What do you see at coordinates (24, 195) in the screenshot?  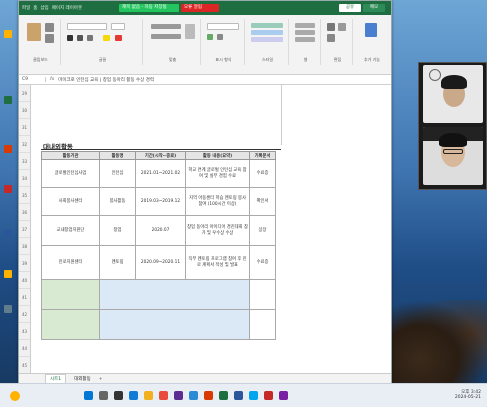 I see `row-number: 35` at bounding box center [24, 195].